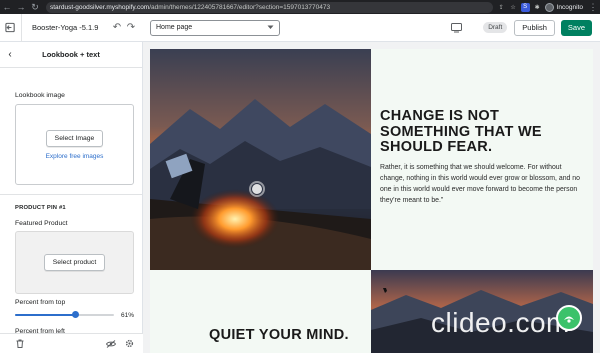 This screenshot has height=353, width=600. I want to click on sidebar-header: ‹ Lookbook + text, so click(71, 55).